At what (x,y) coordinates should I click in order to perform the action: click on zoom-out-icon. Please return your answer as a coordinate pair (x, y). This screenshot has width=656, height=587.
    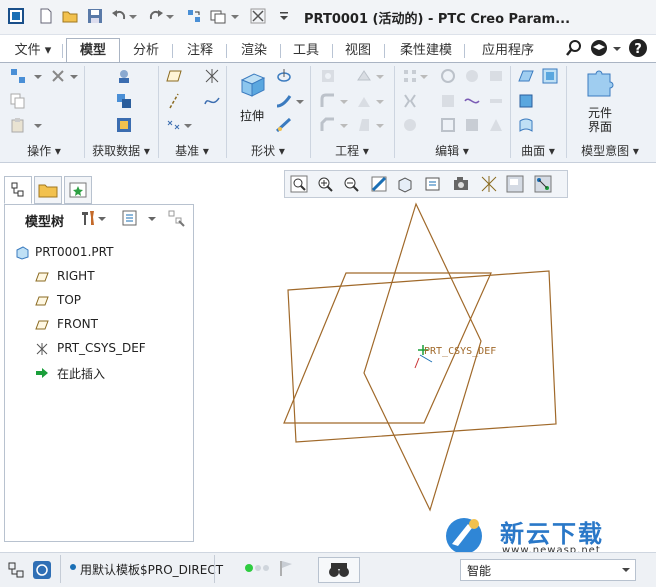
    Looking at the image, I should click on (351, 184).